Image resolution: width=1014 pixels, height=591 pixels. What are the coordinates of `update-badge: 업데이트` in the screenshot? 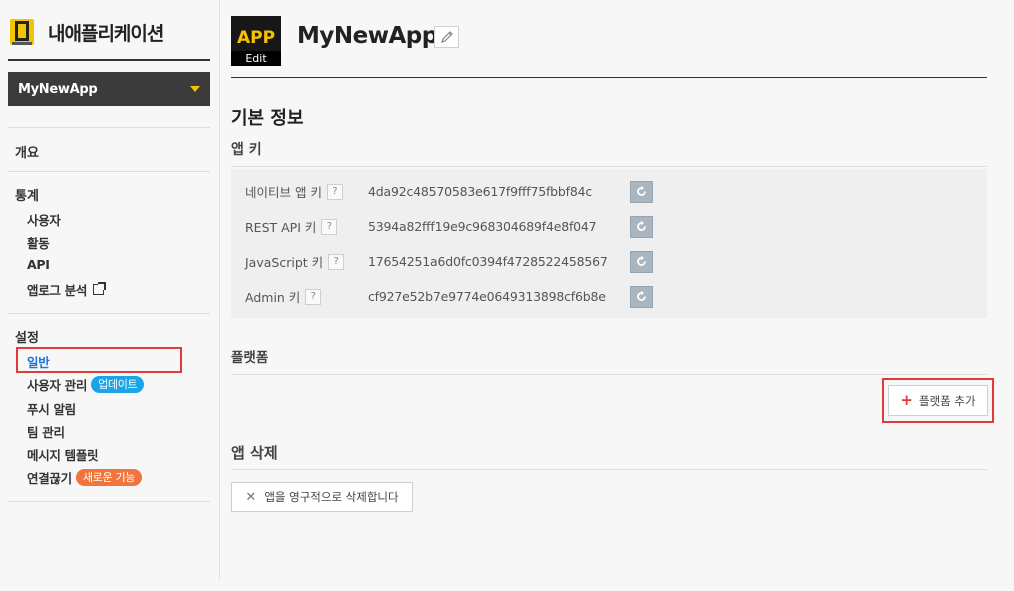 It's located at (118, 384).